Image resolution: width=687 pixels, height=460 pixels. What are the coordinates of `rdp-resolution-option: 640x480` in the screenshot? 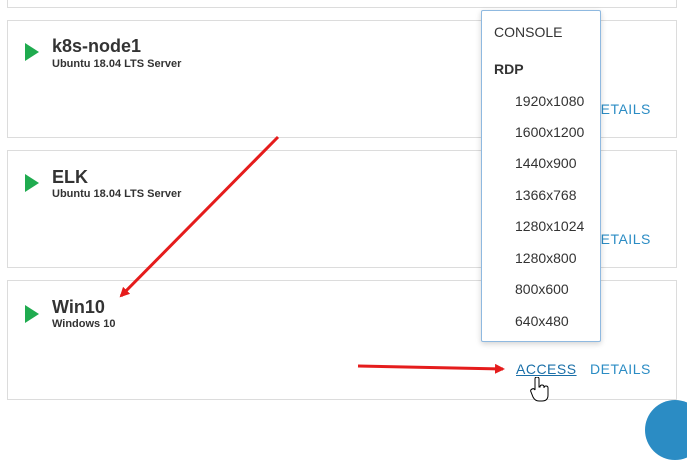 It's located at (542, 321).